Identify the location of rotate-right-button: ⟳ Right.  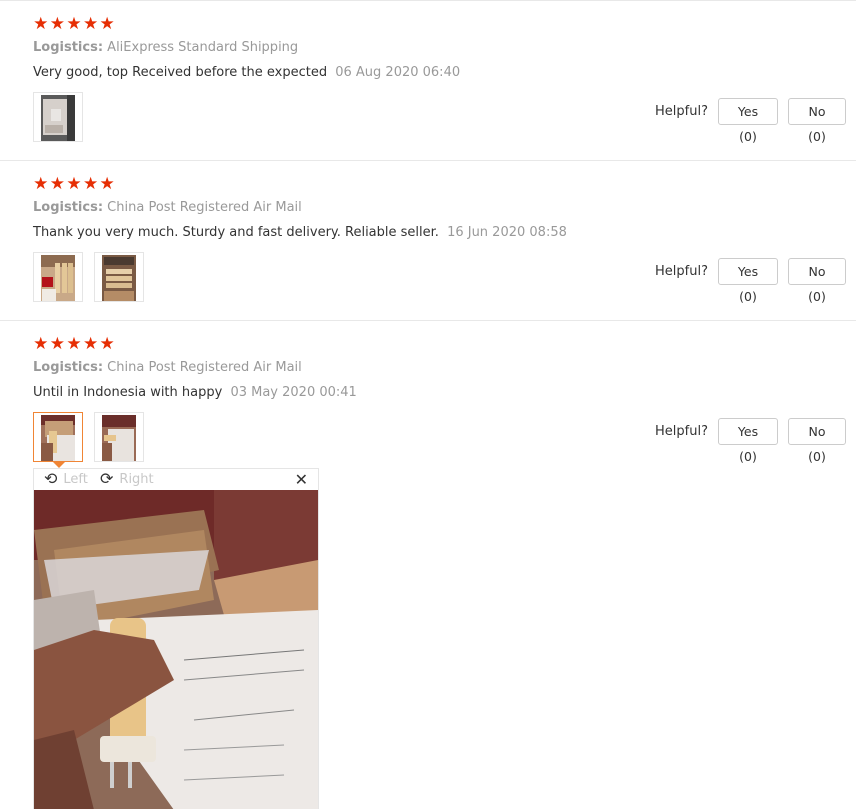
(127, 479).